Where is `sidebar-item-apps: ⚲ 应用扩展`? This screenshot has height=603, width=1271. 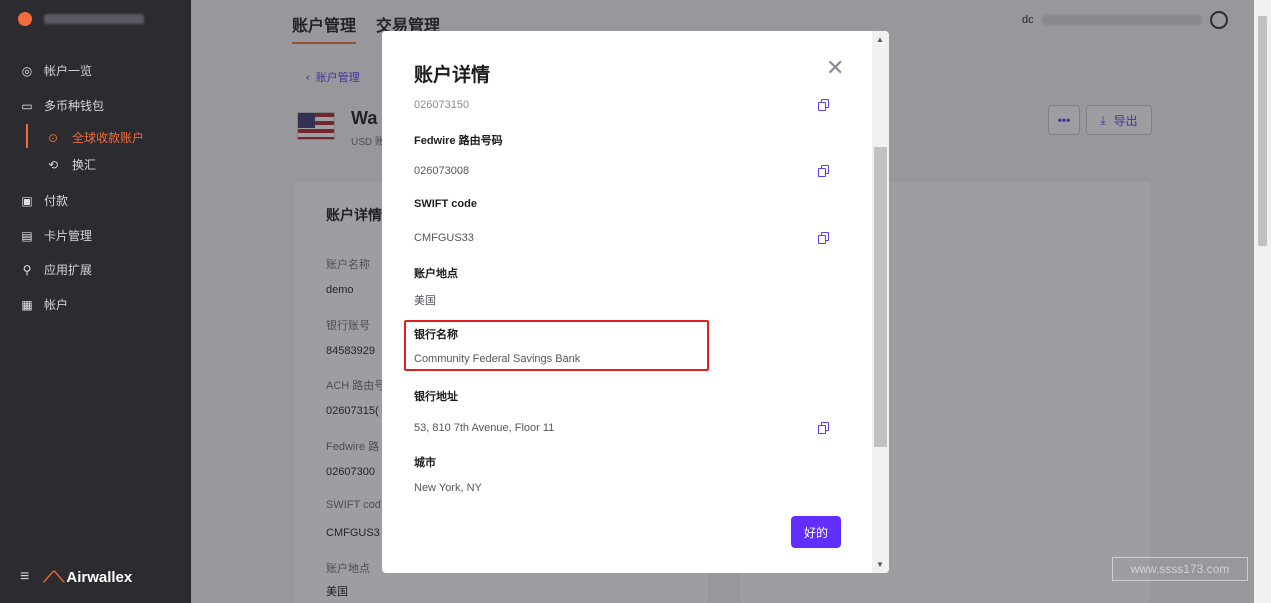 sidebar-item-apps: ⚲ 应用扩展 is located at coordinates (56, 269).